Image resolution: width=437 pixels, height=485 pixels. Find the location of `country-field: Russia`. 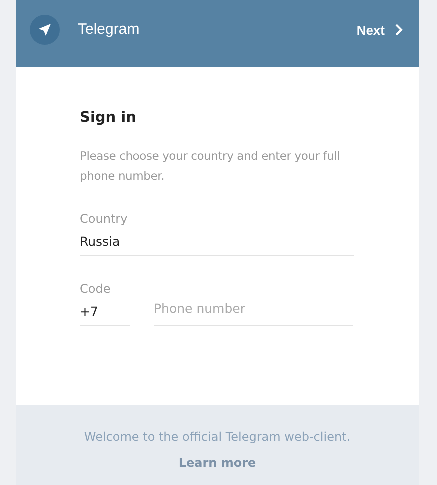

country-field: Russia is located at coordinates (217, 245).